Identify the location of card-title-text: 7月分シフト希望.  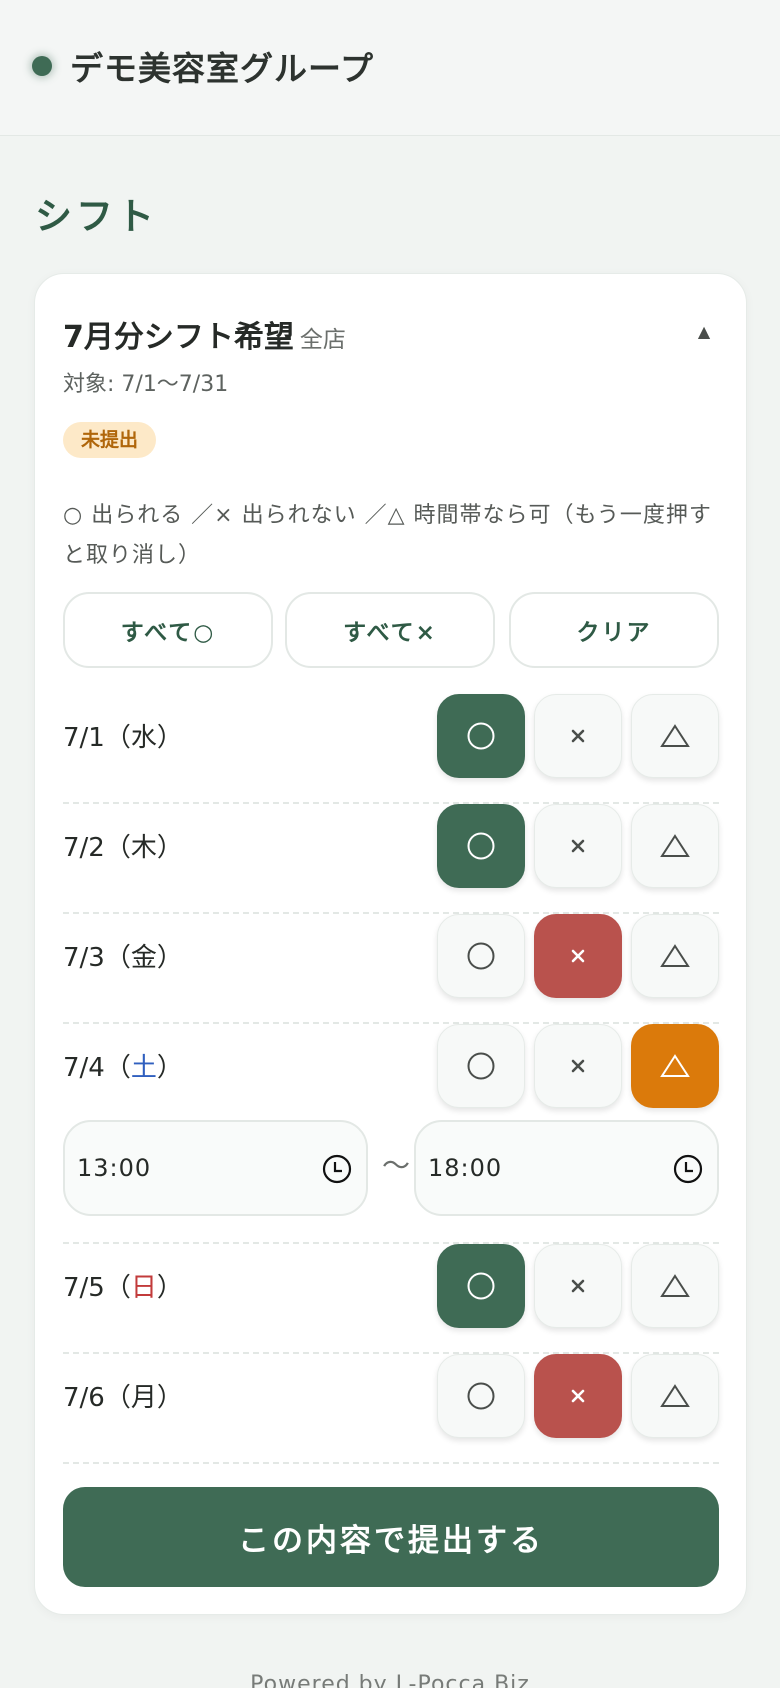
(178, 337).